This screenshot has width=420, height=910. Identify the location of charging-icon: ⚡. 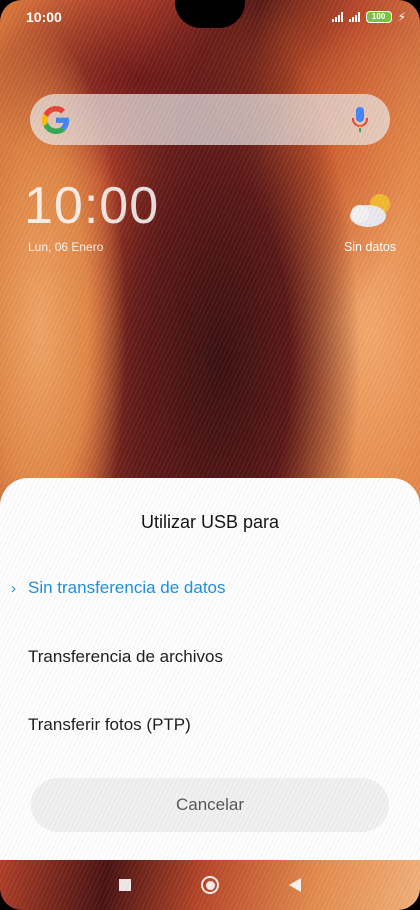
(401, 17).